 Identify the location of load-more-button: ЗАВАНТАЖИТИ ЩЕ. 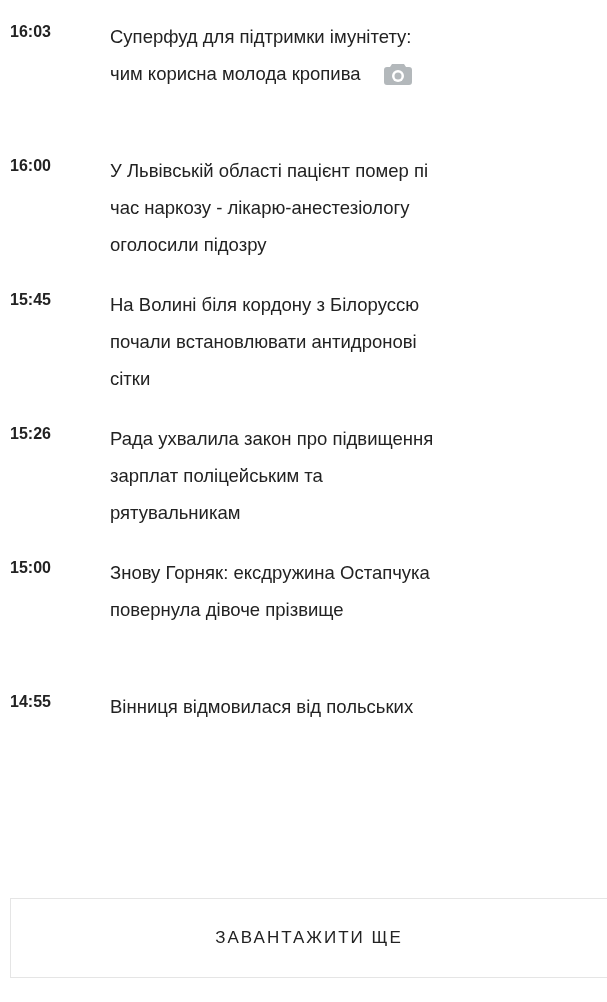
(308, 938).